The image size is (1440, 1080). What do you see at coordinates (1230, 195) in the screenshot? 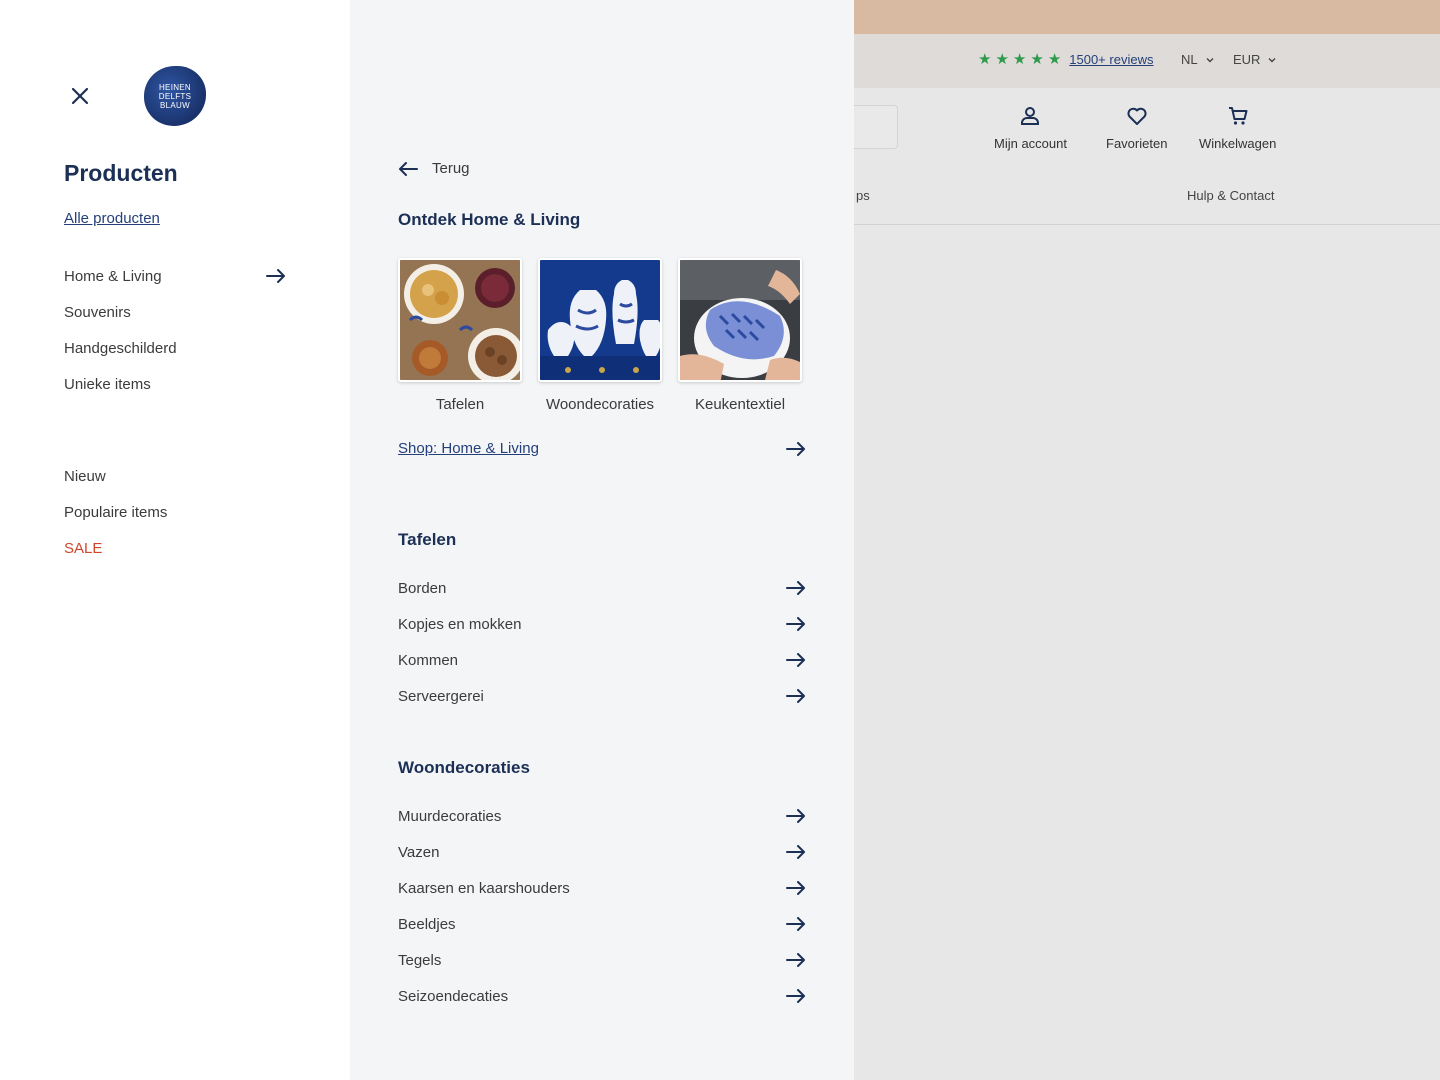
I see `help-contact-link: Hulp & Contact` at bounding box center [1230, 195].